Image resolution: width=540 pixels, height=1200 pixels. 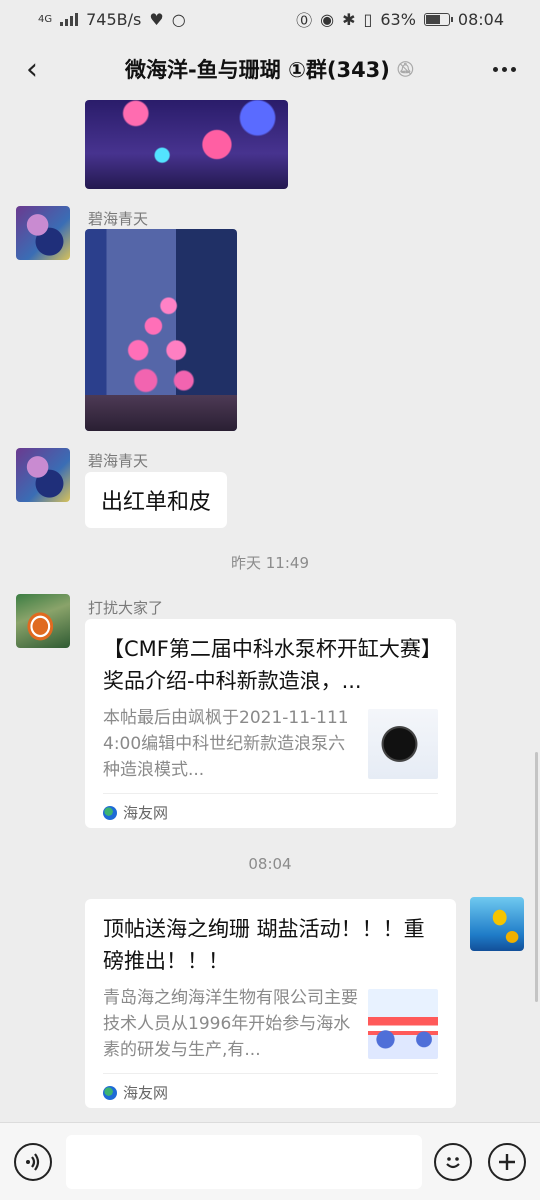 I want to click on chat-header: ‹ 微海洋-鱼与珊瑚 ①群(343) 🔕︎, so click(x=270, y=69).